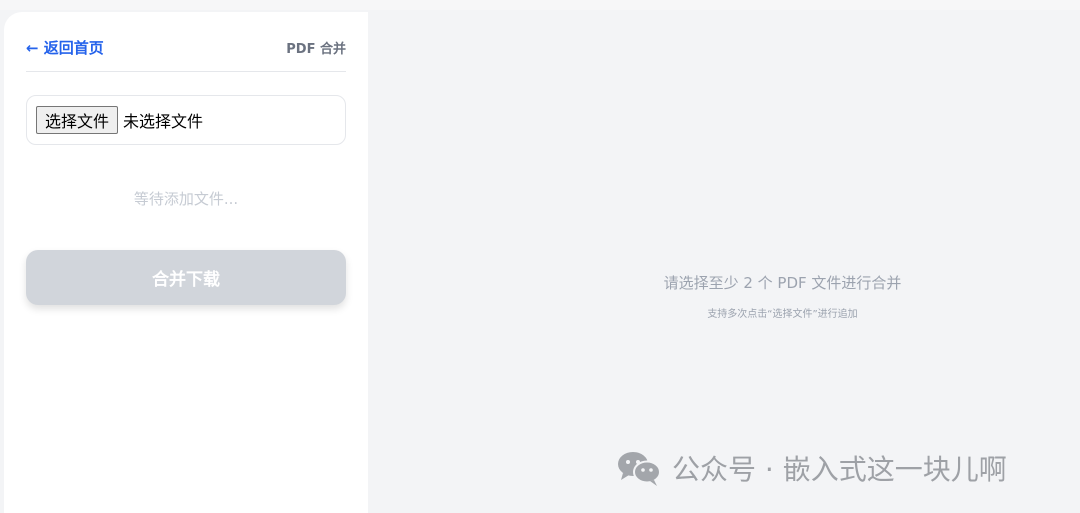 The width and height of the screenshot is (1080, 513). I want to click on empty-hint-subtitle: 支持多次点击“选择文件”进行追加, so click(782, 314).